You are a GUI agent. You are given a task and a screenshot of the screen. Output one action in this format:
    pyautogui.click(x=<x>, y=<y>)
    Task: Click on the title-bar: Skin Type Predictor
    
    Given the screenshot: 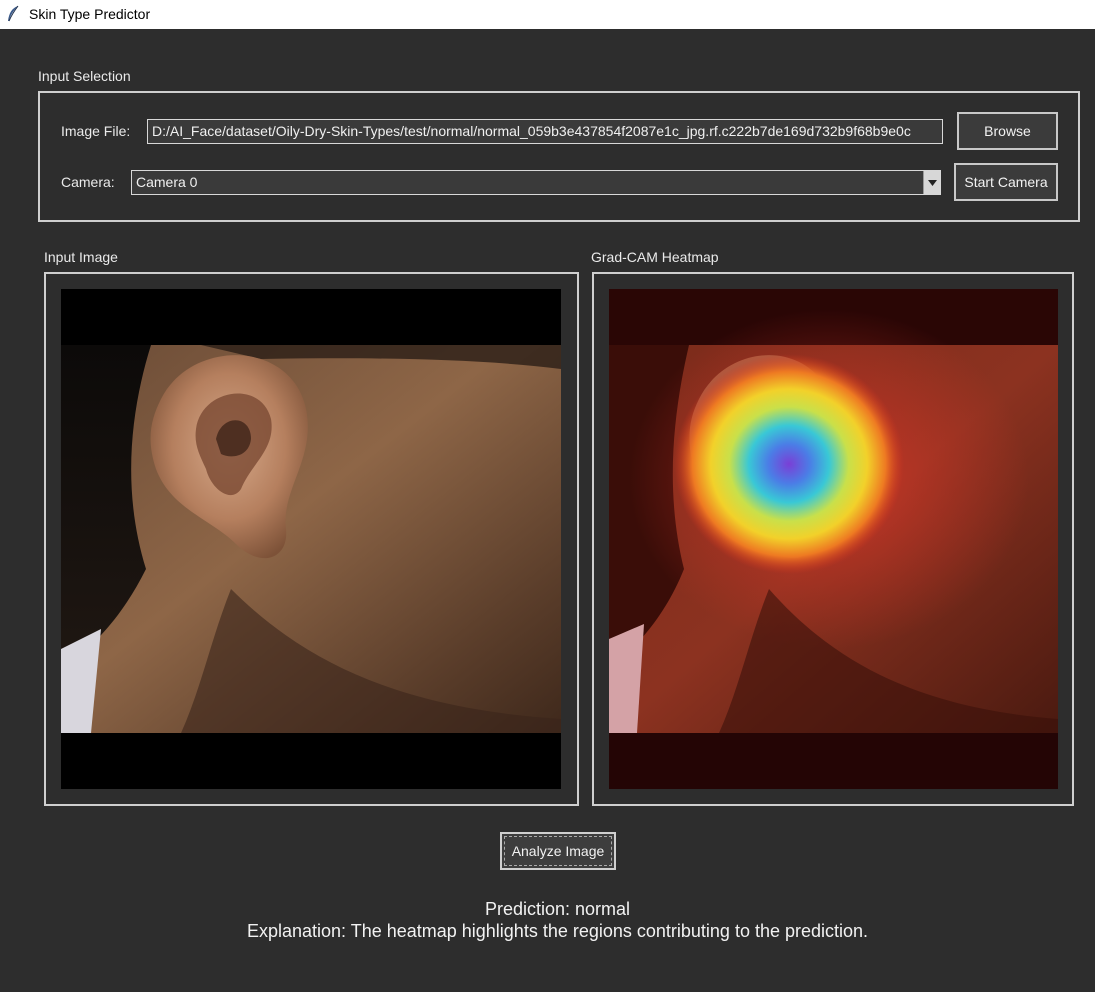 What is the action you would take?
    pyautogui.click(x=547, y=14)
    